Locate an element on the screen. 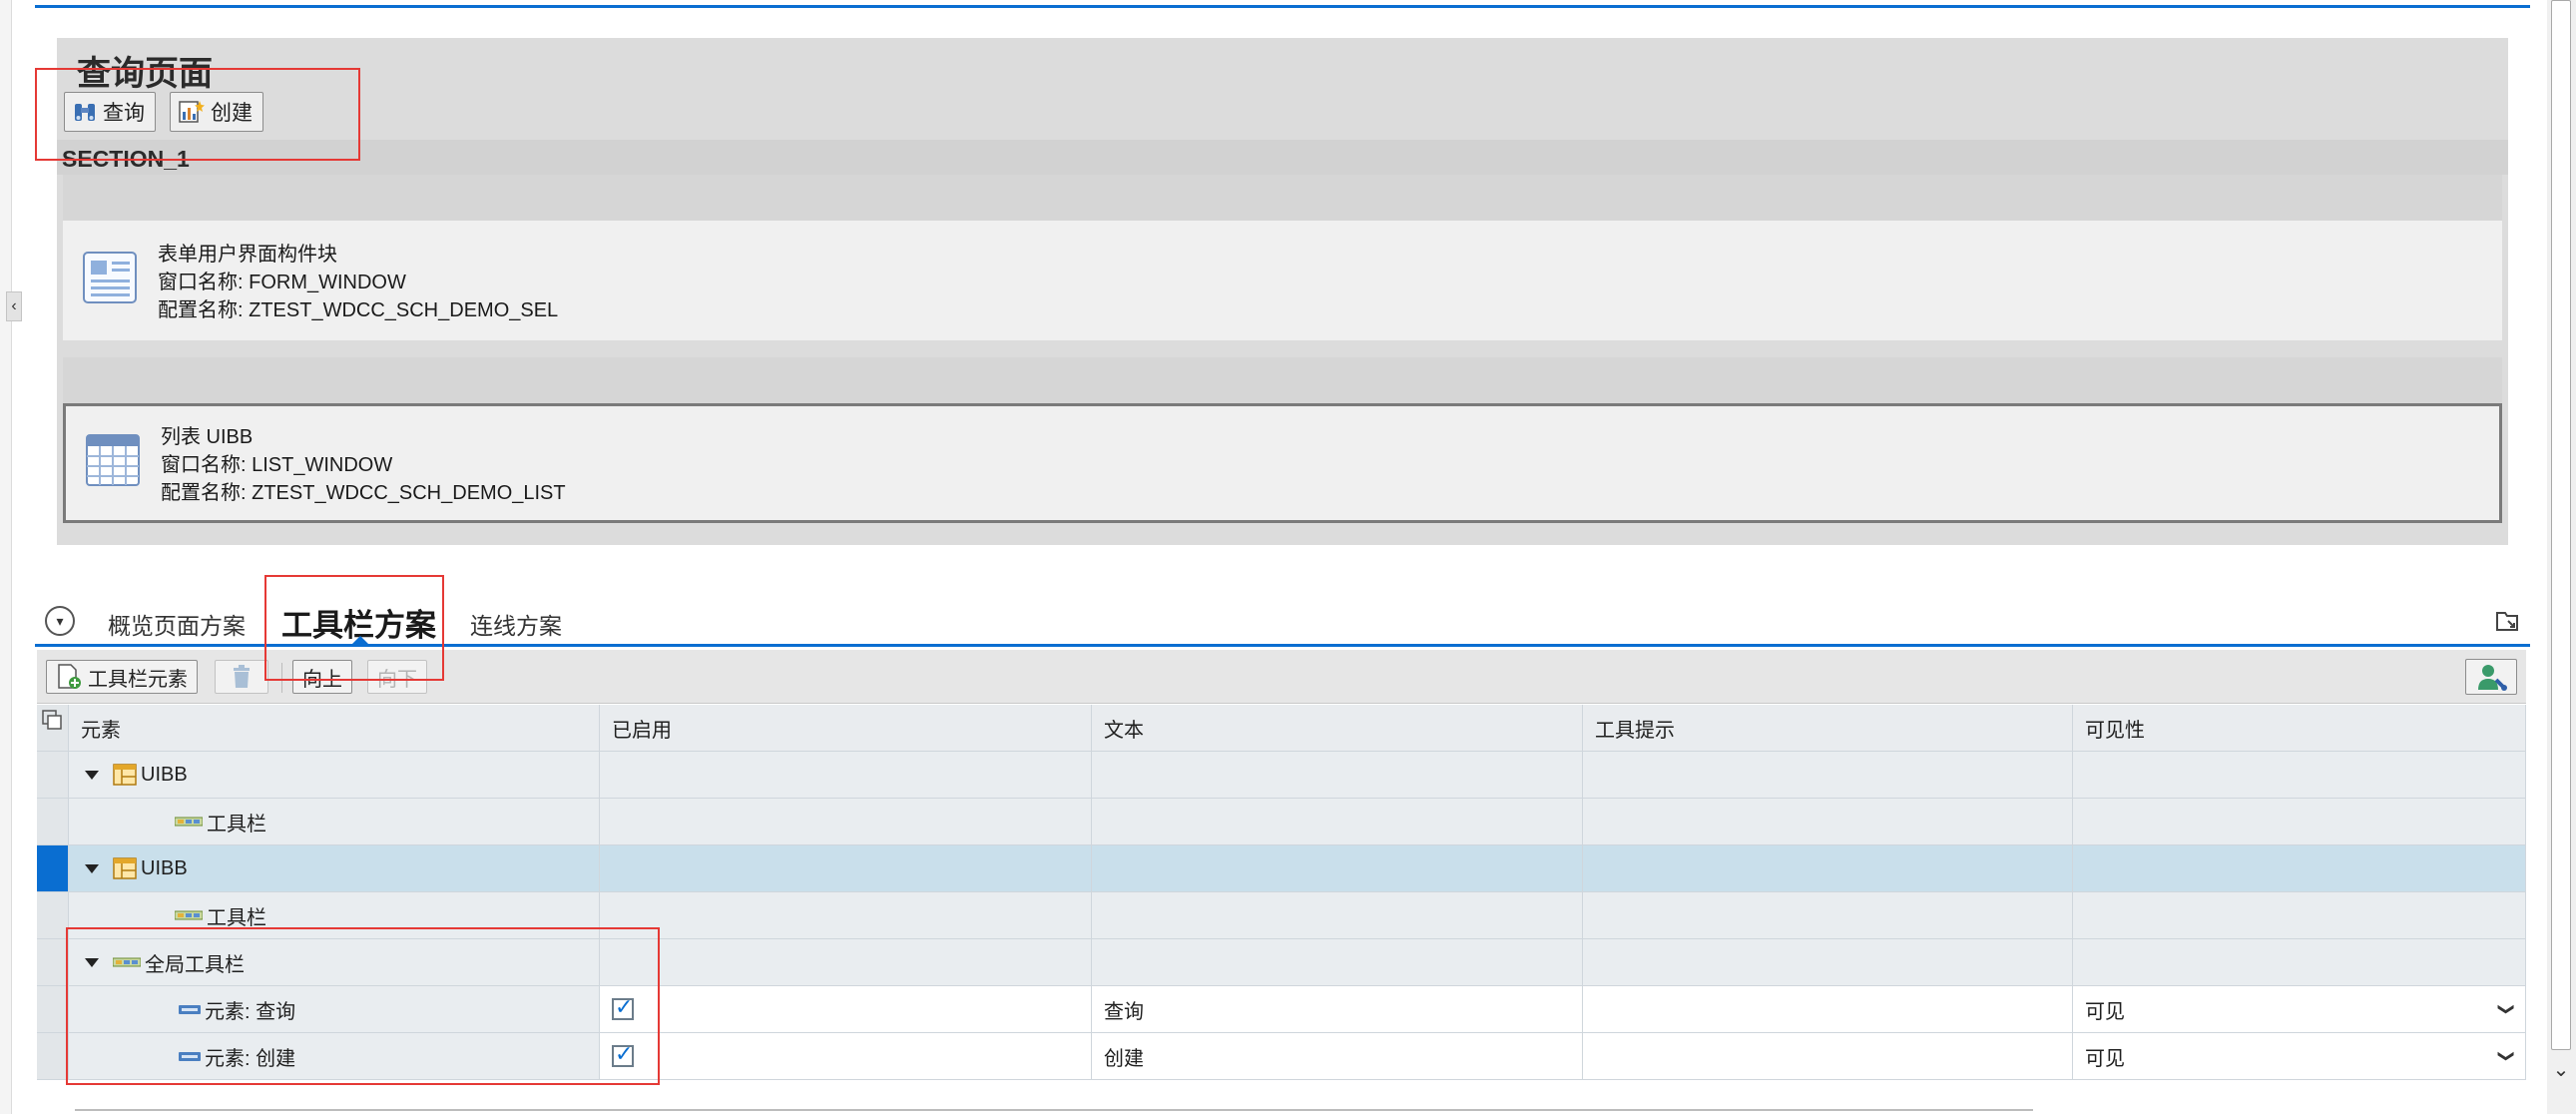  uibb-list-window: 窗口名称: LIST_WINDOW is located at coordinates (277, 465).